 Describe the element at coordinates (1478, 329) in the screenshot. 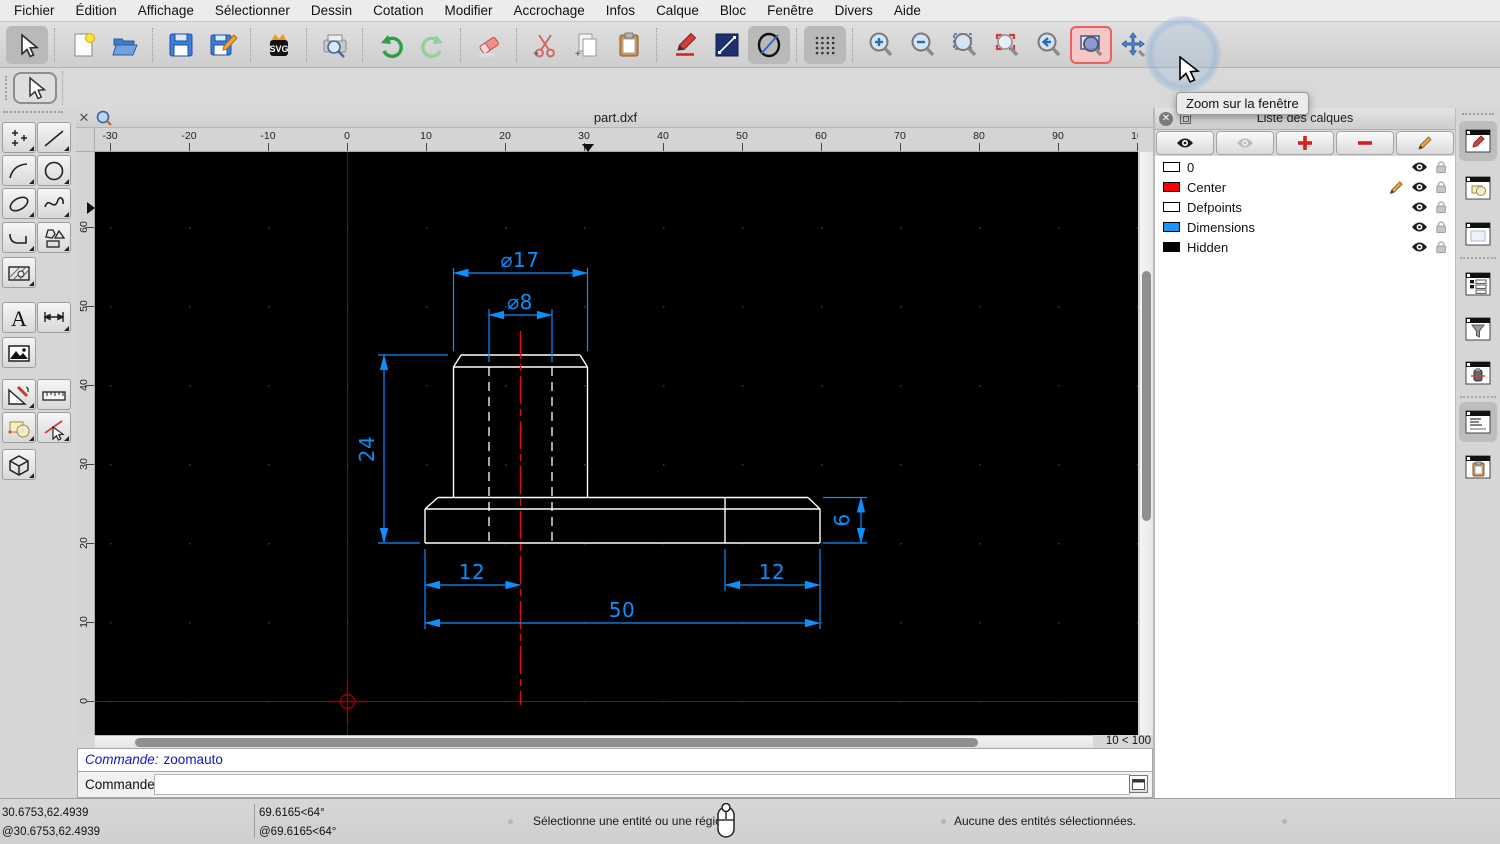

I see `dock-button-filter` at that location.